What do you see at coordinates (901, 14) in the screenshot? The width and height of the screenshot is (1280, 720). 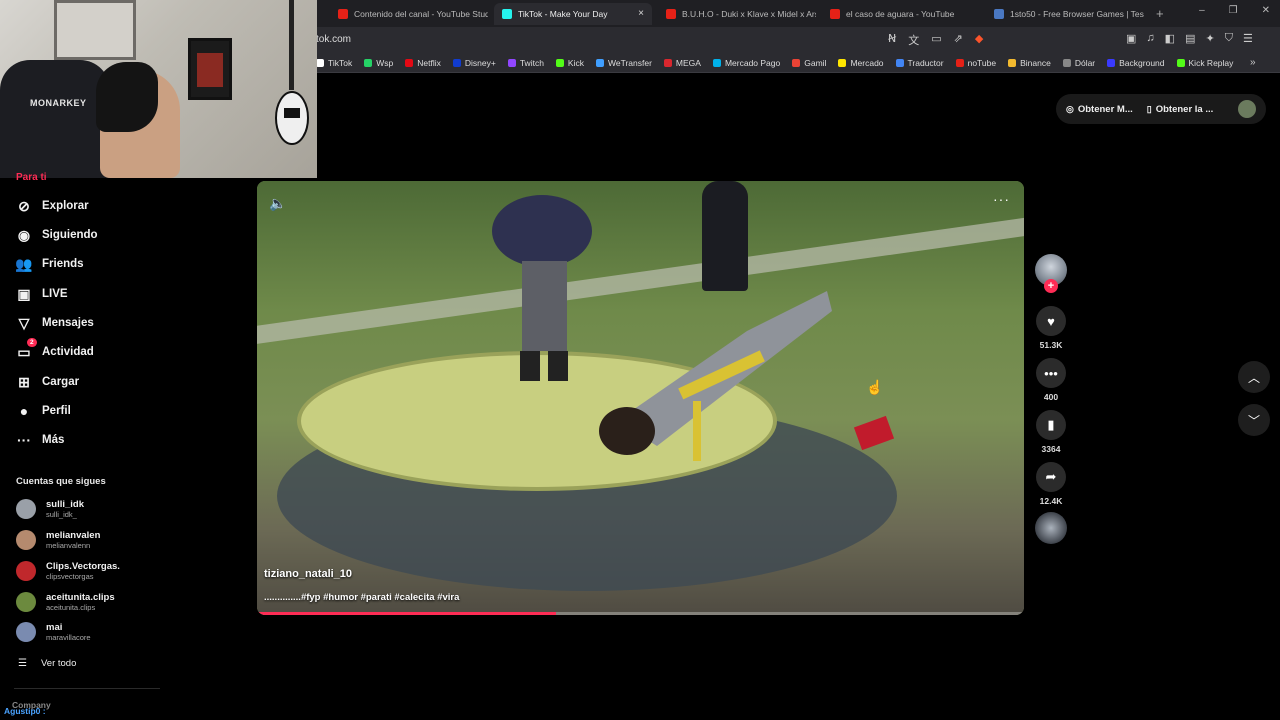 I see `browser-tab: el caso de aguara - YouTube` at bounding box center [901, 14].